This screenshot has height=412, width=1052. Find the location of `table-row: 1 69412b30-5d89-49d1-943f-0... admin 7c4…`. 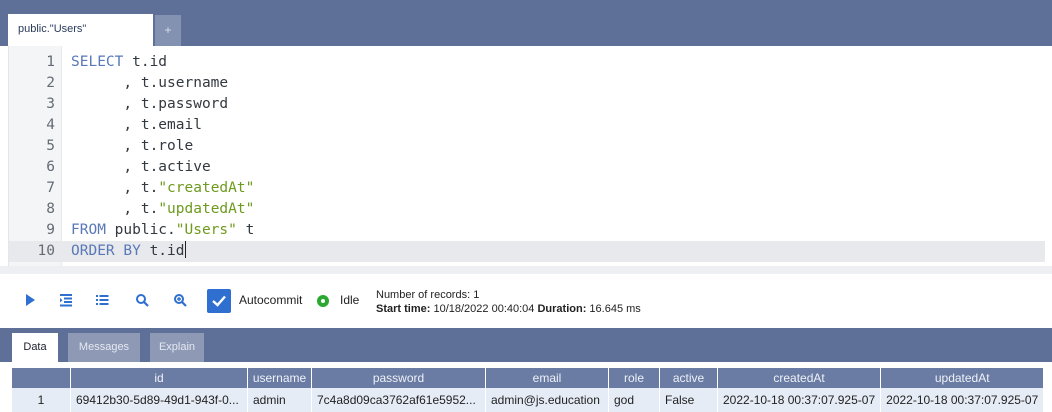

table-row: 1 69412b30-5d89-49d1-943f-0... admin 7c4… is located at coordinates (528, 400).